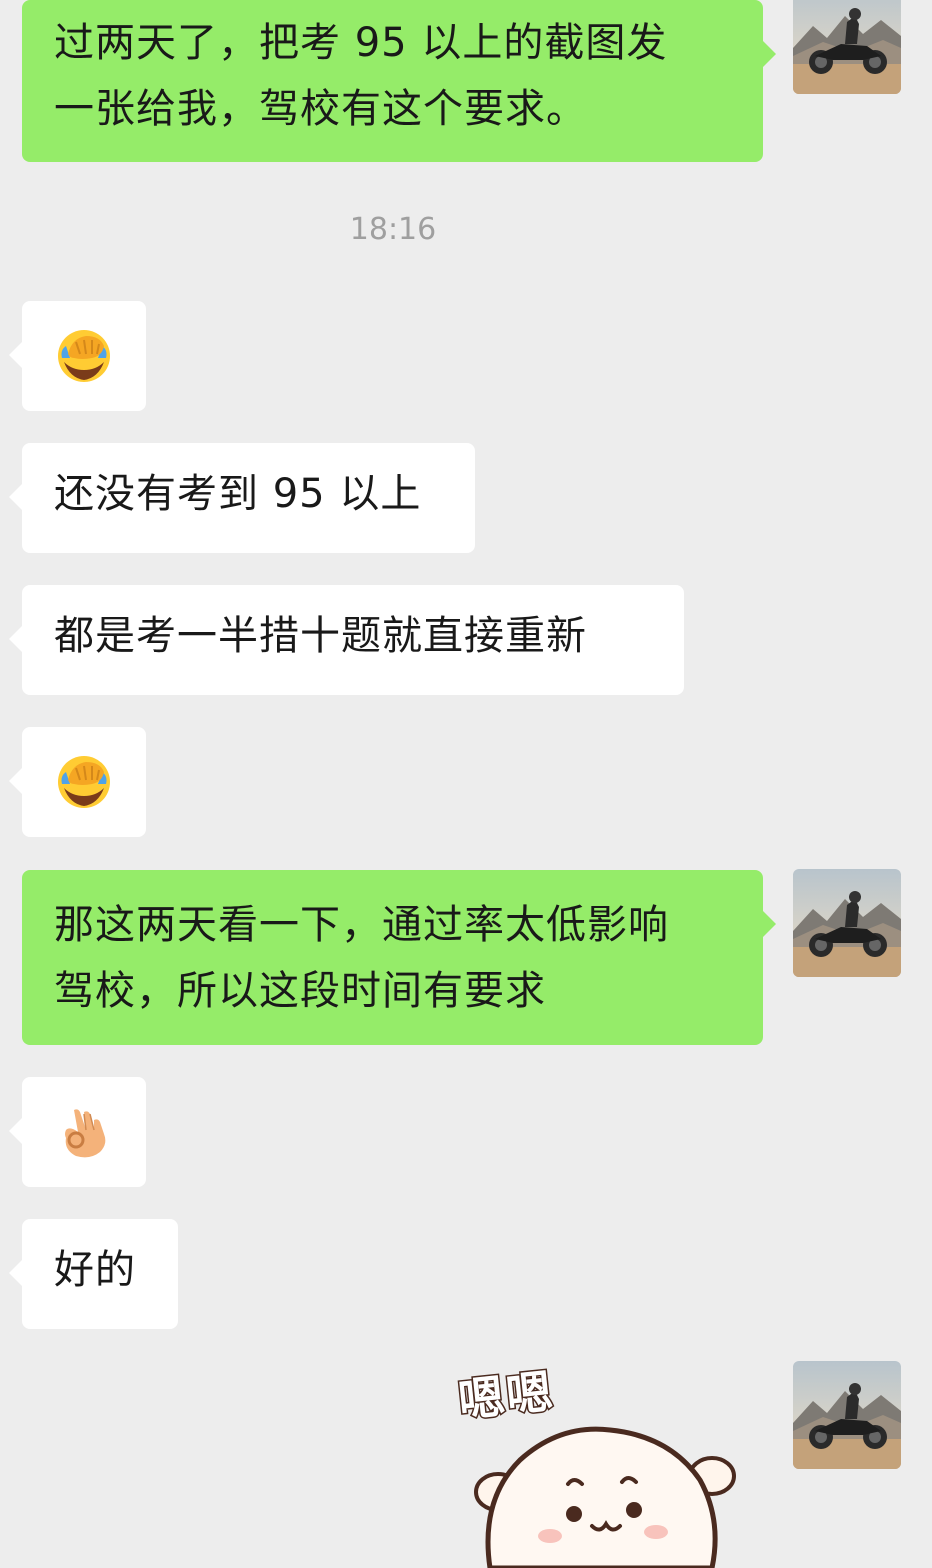 The image size is (932, 1568). Describe the element at coordinates (605, 1497) in the screenshot. I see `lamb-sticker-image` at that location.